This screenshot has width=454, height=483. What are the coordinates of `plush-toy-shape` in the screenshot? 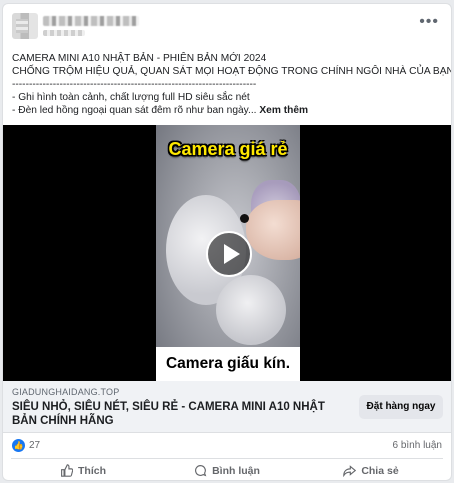 It's located at (251, 310).